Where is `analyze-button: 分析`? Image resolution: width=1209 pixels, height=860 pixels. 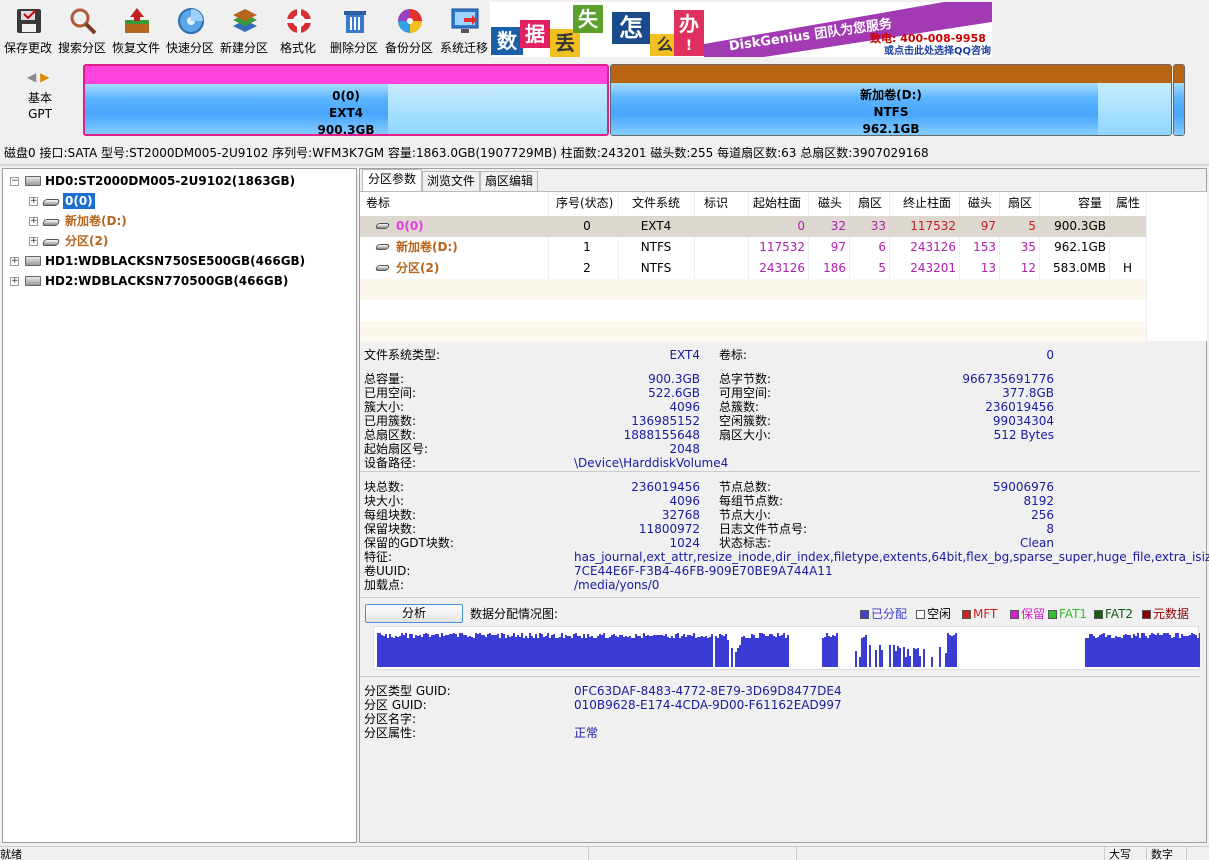
analyze-button: 分析 is located at coordinates (414, 613).